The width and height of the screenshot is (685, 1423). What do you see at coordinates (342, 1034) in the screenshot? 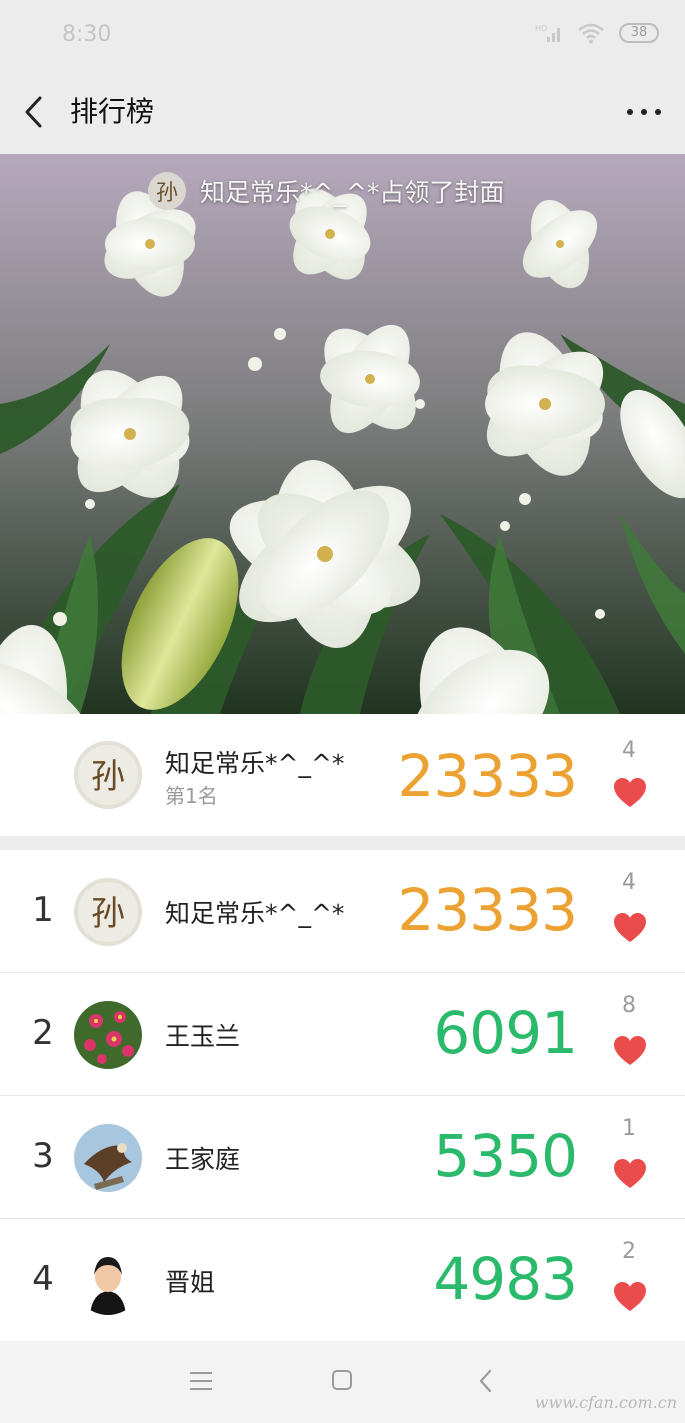
I see `ranking-row: 2 王玉兰 6091 8` at bounding box center [342, 1034].